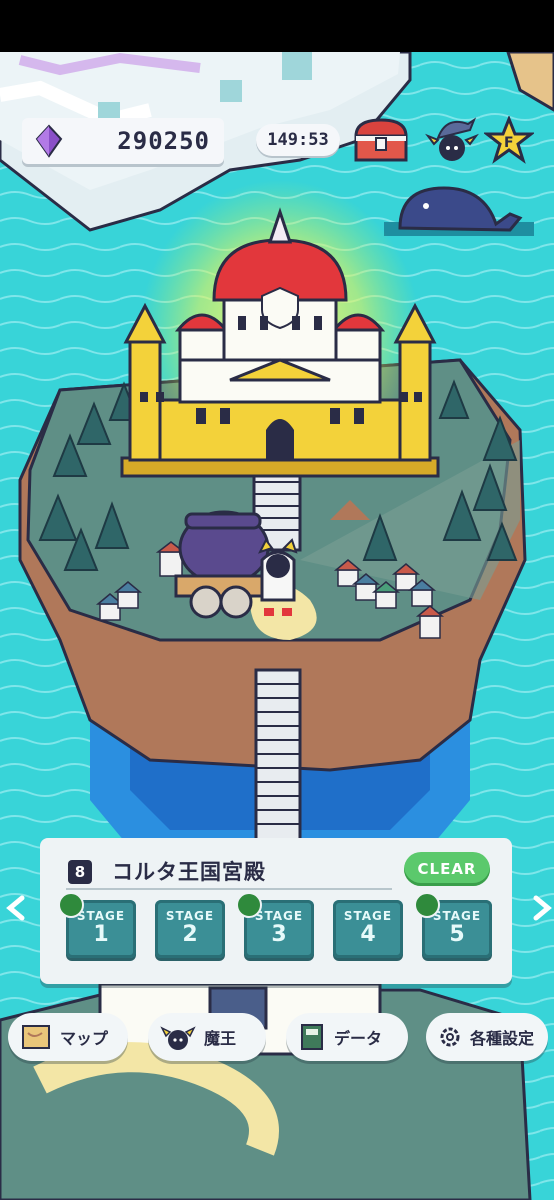 The image size is (554, 1200). What do you see at coordinates (279, 934) in the screenshot?
I see `stage-number: 3` at bounding box center [279, 934].